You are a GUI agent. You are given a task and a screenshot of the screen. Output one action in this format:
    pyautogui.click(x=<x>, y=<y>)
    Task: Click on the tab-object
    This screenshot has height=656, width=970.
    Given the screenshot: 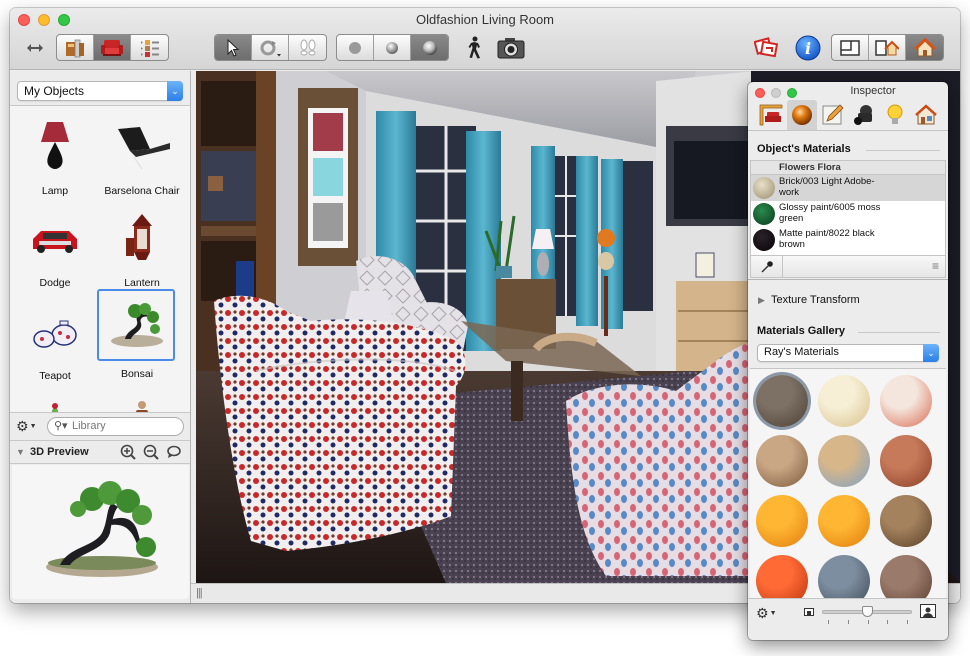 What is the action you would take?
    pyautogui.click(x=771, y=115)
    